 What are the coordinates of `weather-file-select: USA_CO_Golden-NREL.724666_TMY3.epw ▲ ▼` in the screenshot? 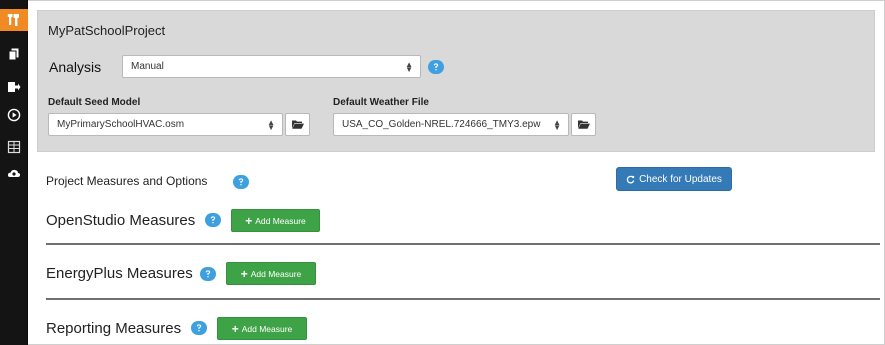 It's located at (451, 124).